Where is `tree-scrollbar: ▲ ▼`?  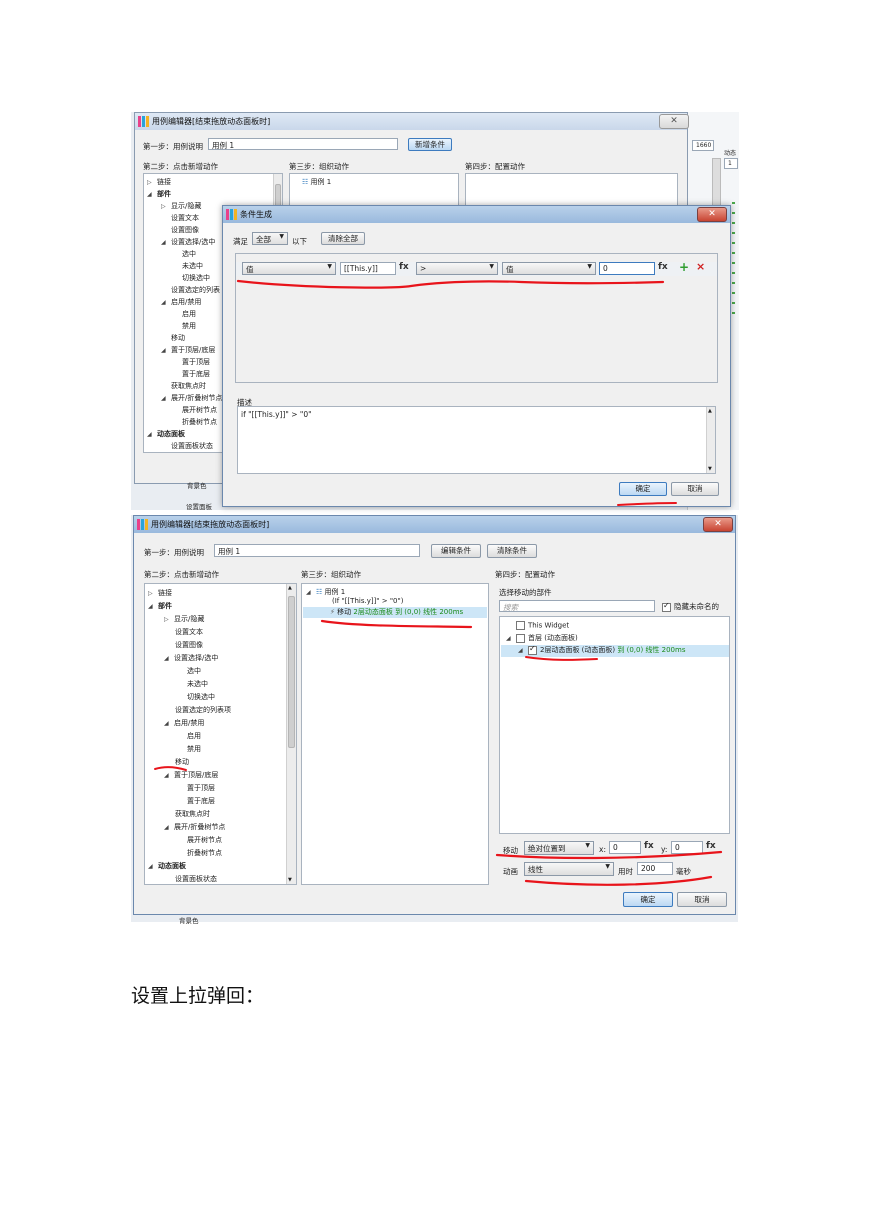
tree-scrollbar: ▲ ▼ is located at coordinates (291, 734).